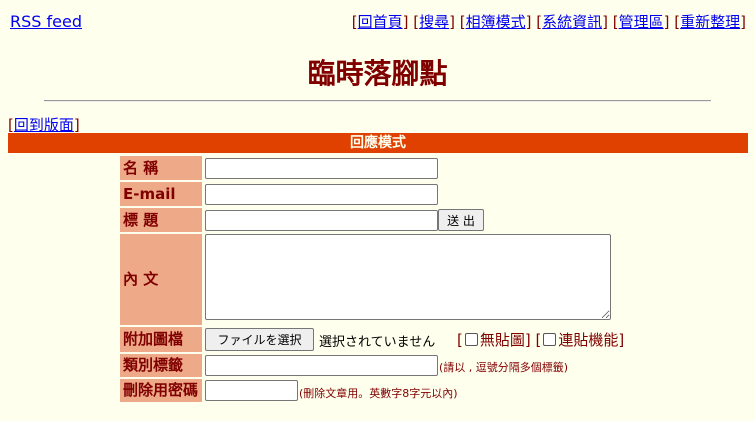 This screenshot has width=755, height=421. Describe the element at coordinates (471, 339) in the screenshot. I see `no-image-checkbox` at that location.